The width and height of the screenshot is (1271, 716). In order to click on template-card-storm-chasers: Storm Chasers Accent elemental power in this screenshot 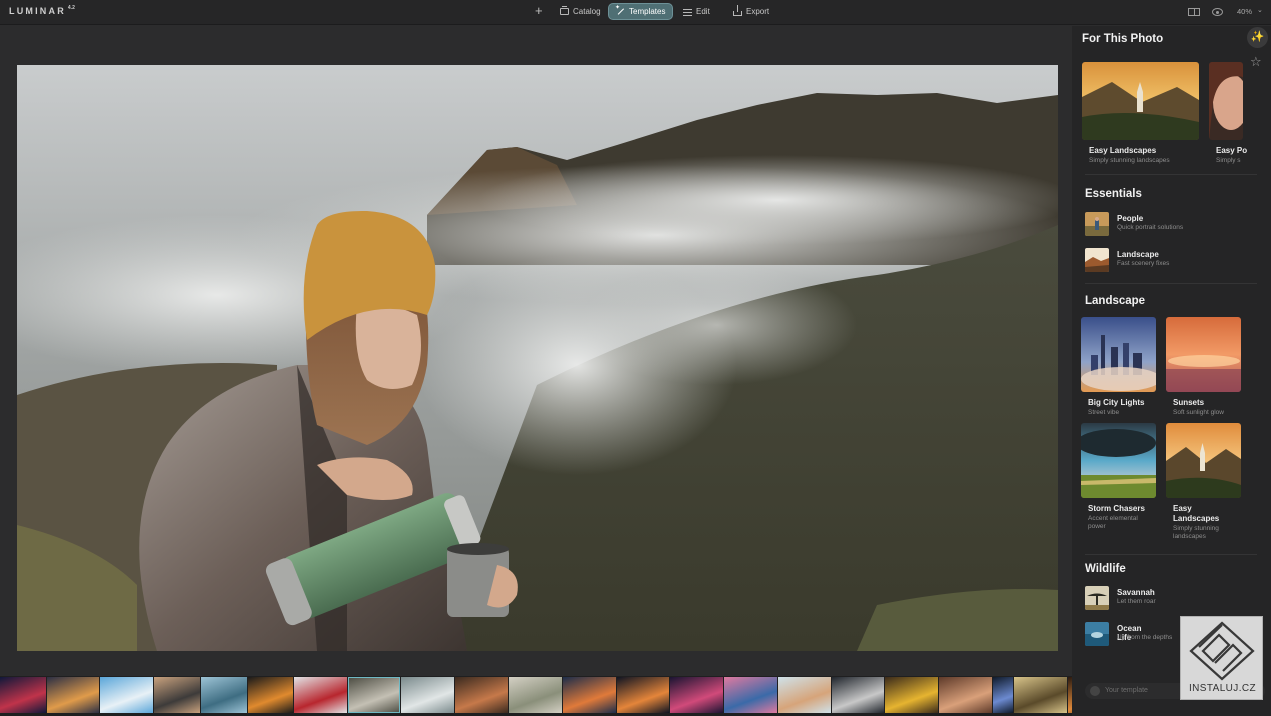, I will do `click(1121, 477)`.